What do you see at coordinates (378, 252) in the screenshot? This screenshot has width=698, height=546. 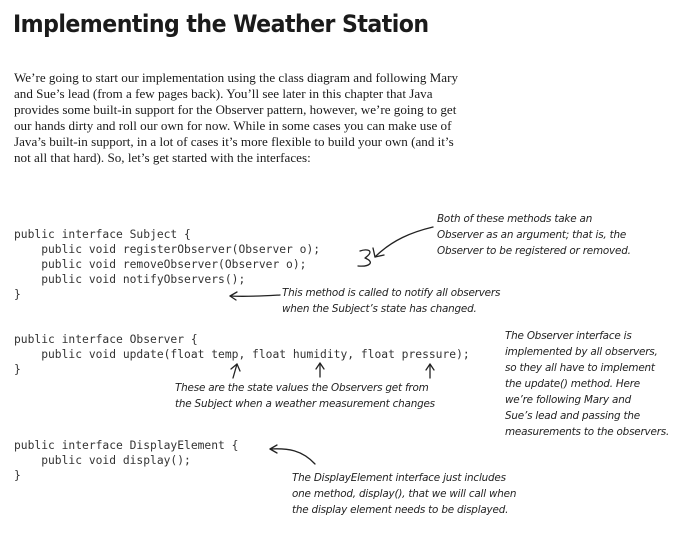 I see `arrowhead` at bounding box center [378, 252].